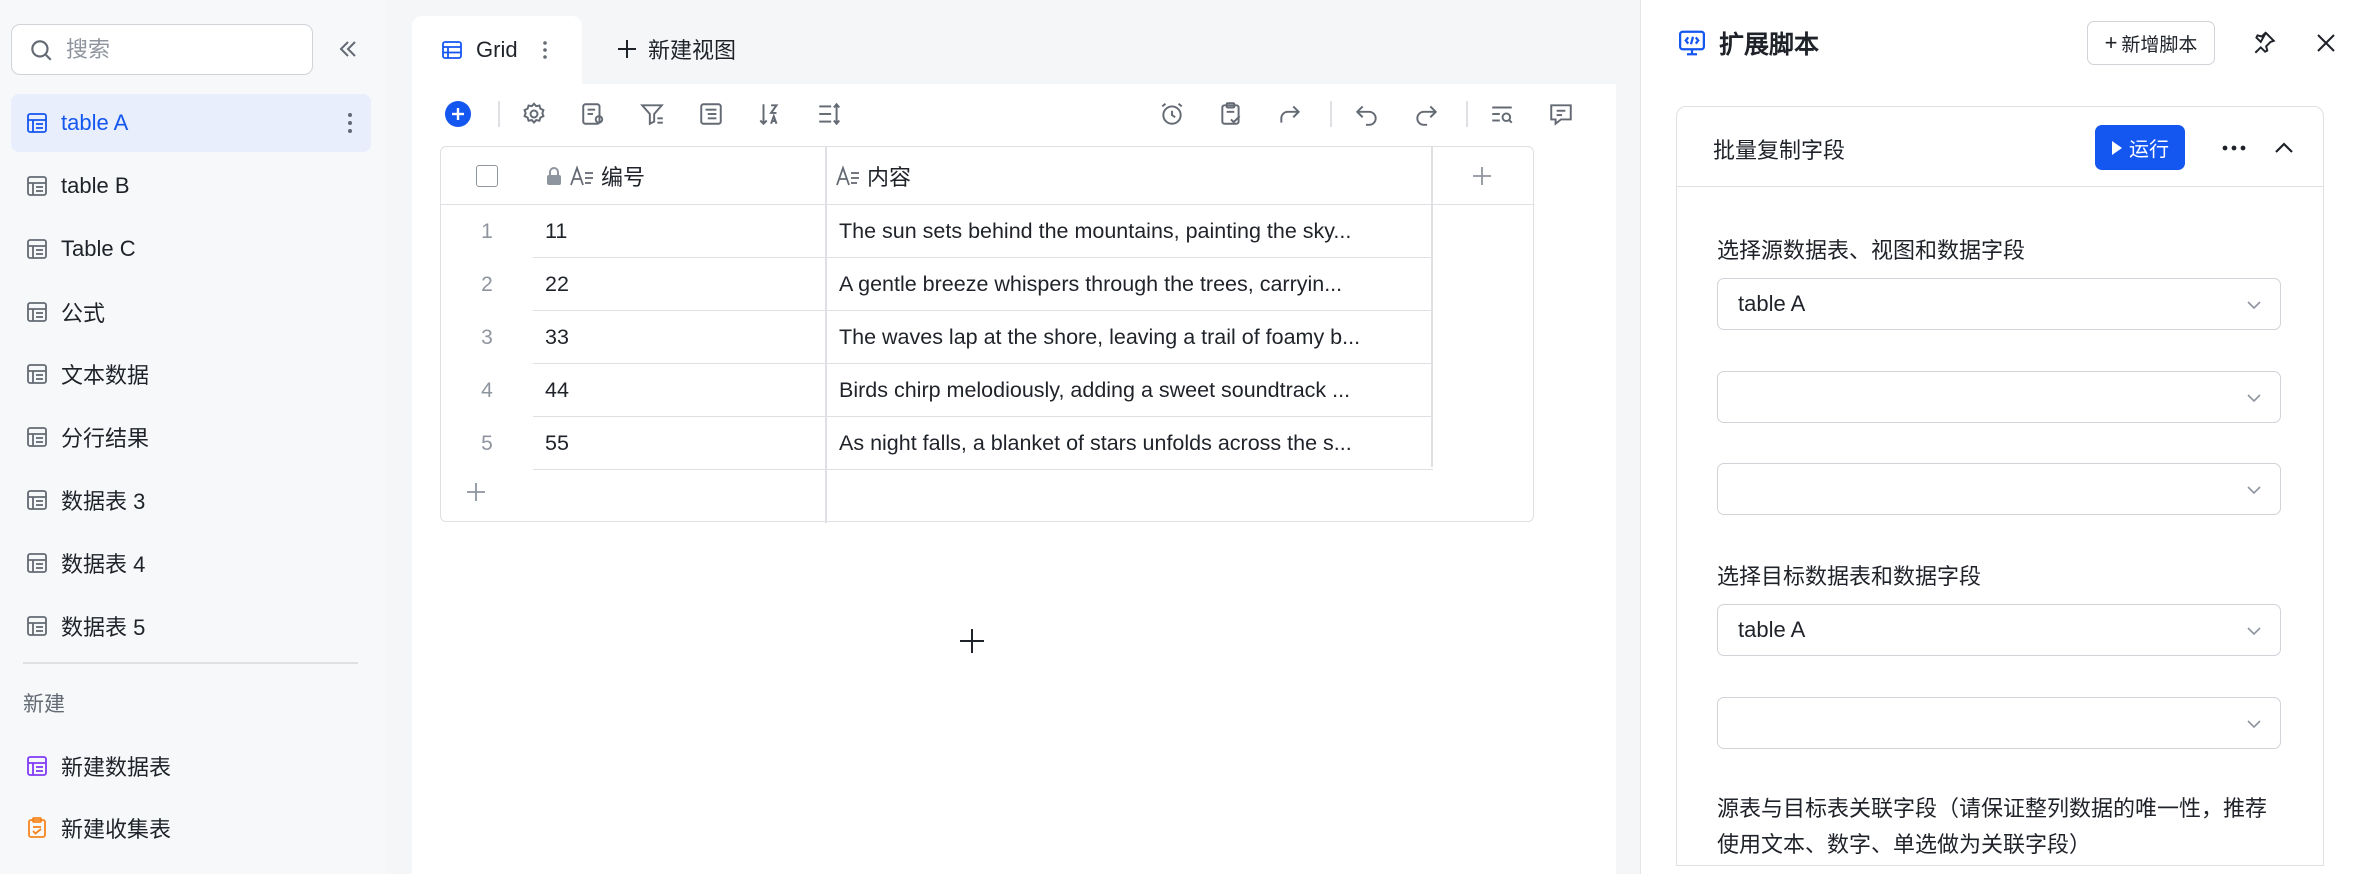 The width and height of the screenshot is (2370, 874). What do you see at coordinates (623, 177) in the screenshot?
I see `column-header-label: 编号` at bounding box center [623, 177].